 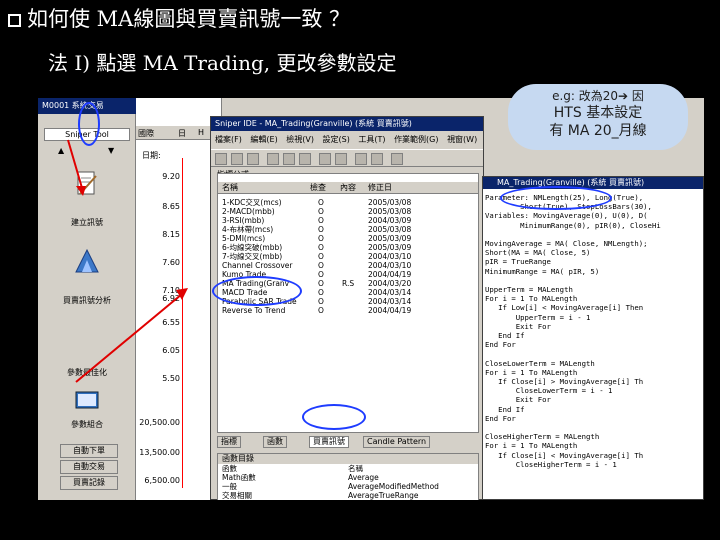 What do you see at coordinates (171, 176) in the screenshot?
I see `price-tick: 9.20` at bounding box center [171, 176].